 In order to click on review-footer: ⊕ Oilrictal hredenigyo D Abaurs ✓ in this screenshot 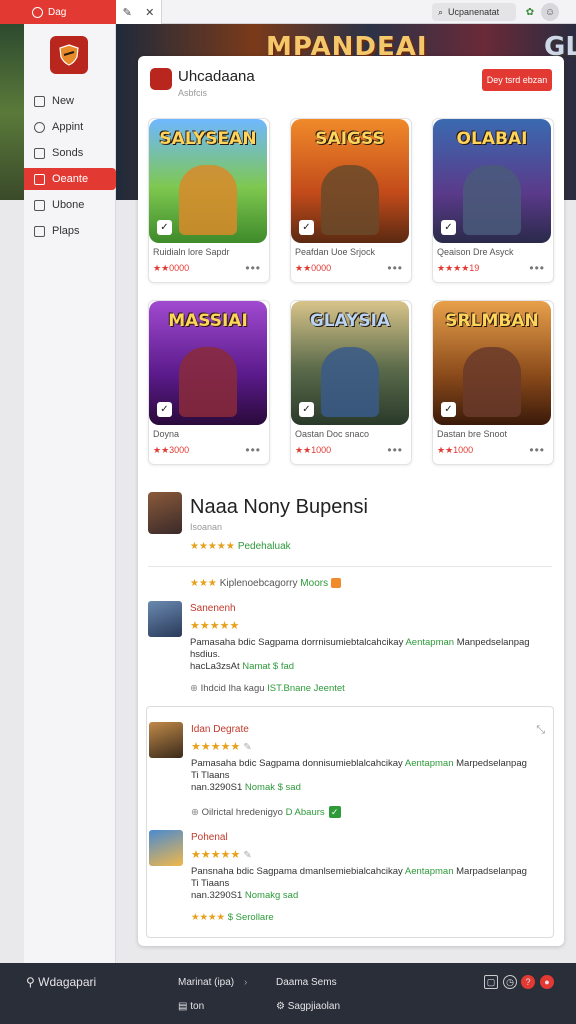, I will do `click(266, 812)`.